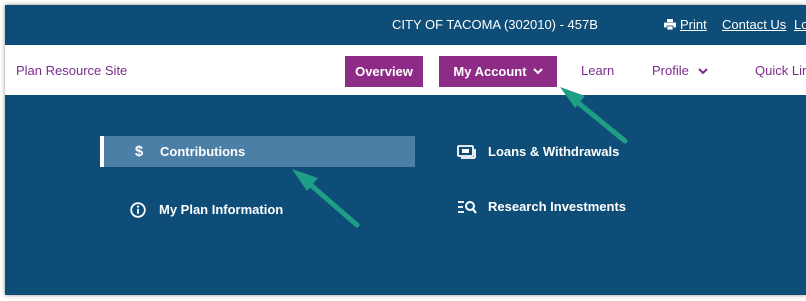 The height and width of the screenshot is (301, 806). Describe the element at coordinates (257, 151) in the screenshot. I see `menu-item-contributions: $ Contributions` at that location.